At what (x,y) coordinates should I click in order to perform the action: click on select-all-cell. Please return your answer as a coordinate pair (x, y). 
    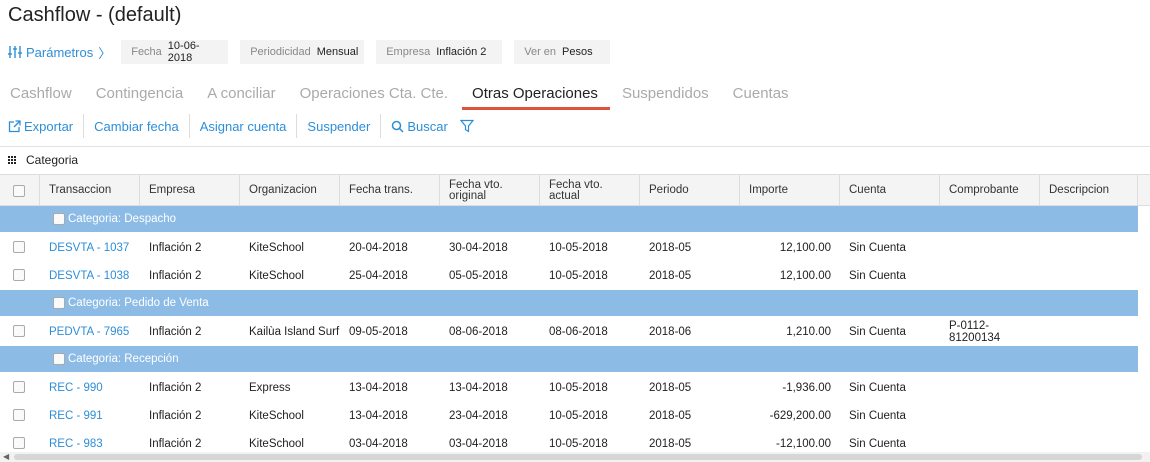
    Looking at the image, I should click on (20, 190).